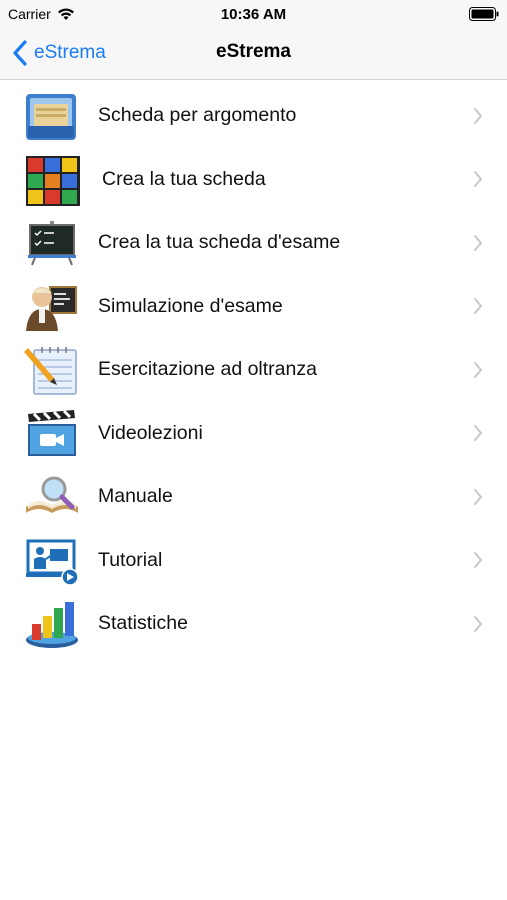 The width and height of the screenshot is (507, 900). What do you see at coordinates (51, 117) in the screenshot?
I see `folder-icon` at bounding box center [51, 117].